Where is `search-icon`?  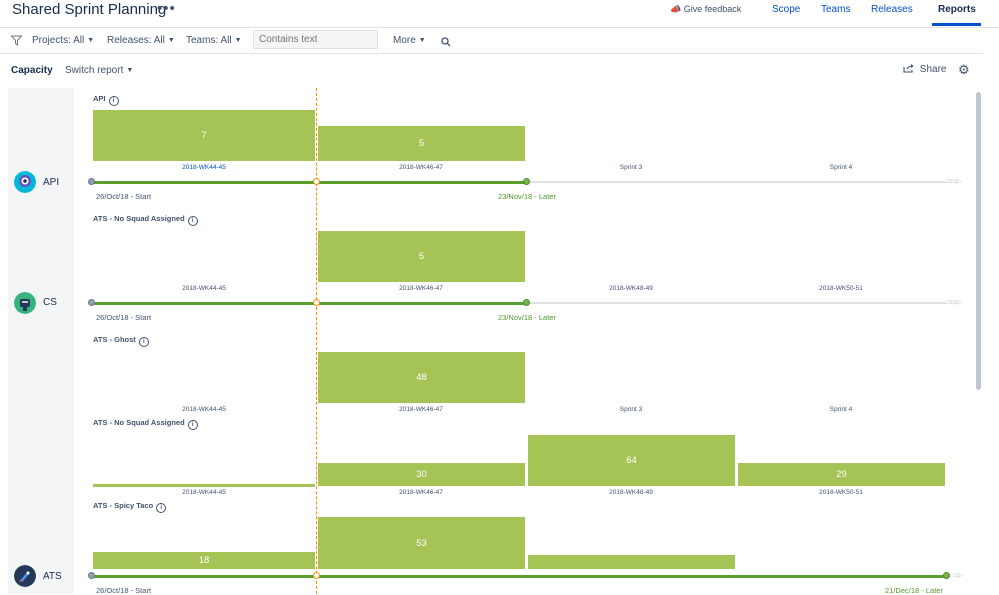 search-icon is located at coordinates (446, 43).